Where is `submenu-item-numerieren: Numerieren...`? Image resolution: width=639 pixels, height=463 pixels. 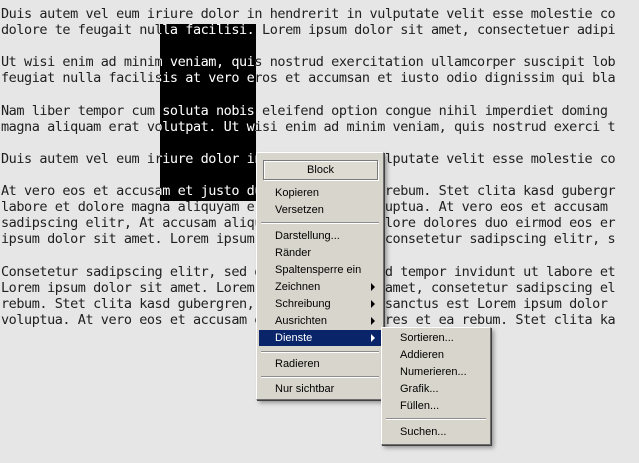 submenu-item-numerieren: Numerieren... is located at coordinates (436, 372).